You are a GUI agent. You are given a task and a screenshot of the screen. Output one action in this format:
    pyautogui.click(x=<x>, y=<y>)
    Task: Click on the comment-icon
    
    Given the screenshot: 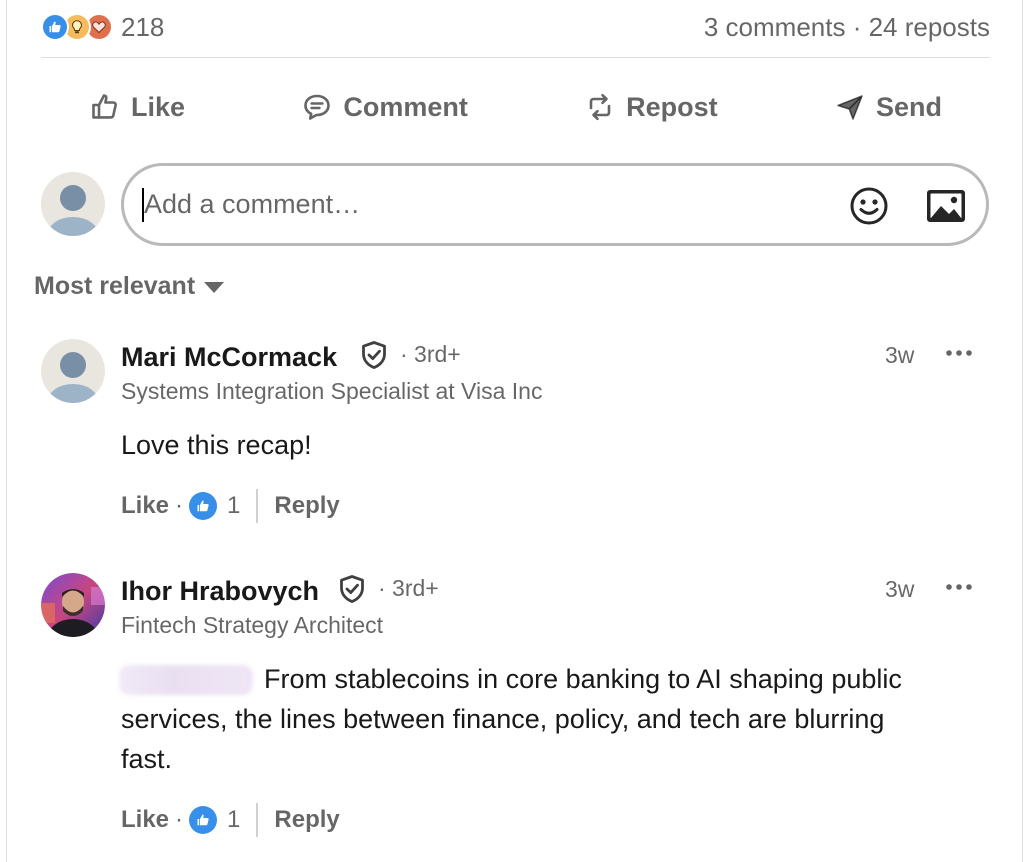 What is the action you would take?
    pyautogui.click(x=317, y=107)
    